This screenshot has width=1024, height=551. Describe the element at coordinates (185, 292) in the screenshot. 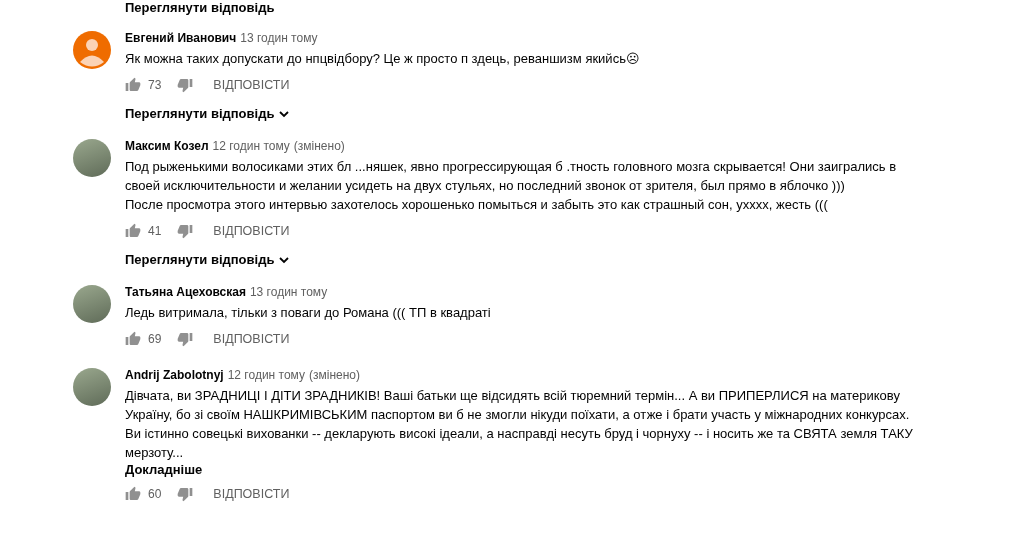

I see `comment-author: Татьяна Ацеховская` at that location.